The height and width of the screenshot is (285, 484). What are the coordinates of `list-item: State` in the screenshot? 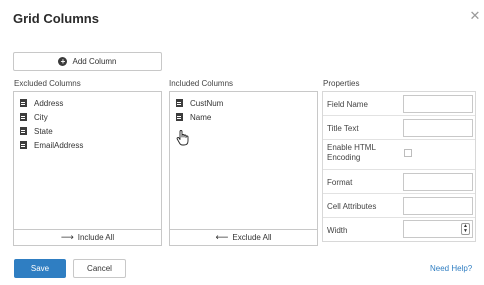 It's located at (51, 131).